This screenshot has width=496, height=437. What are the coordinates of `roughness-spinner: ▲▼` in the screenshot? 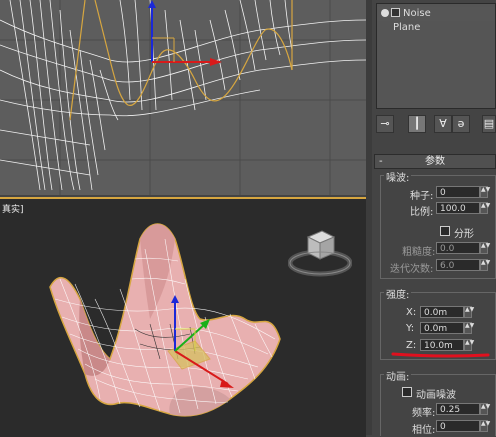 It's located at (485, 248).